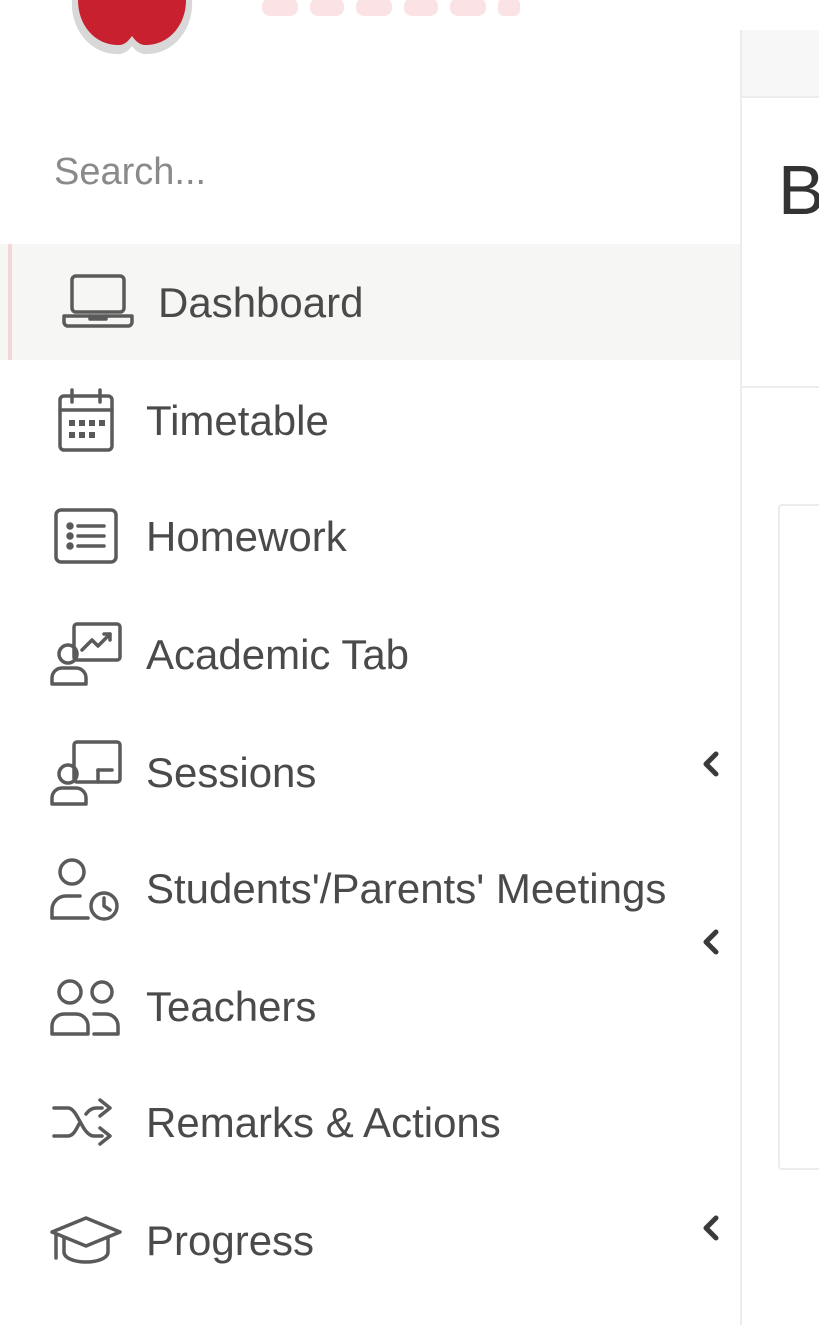 The image size is (819, 1325). Describe the element at coordinates (741, 677) in the screenshot. I see `sidebar-border` at that location.